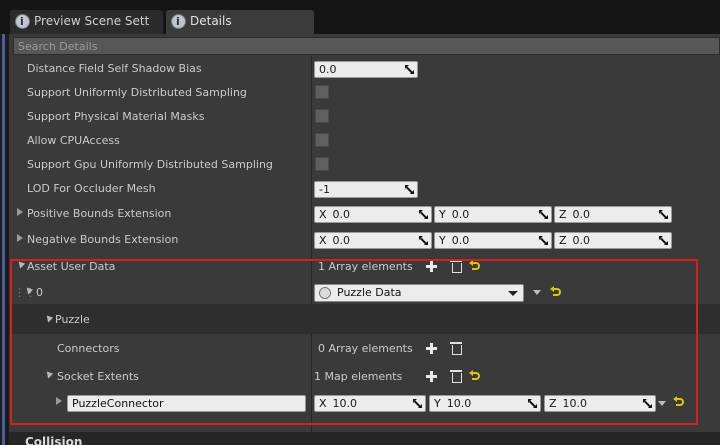 The width and height of the screenshot is (720, 445). Describe the element at coordinates (613, 214) in the screenshot. I see `positive-bounds-z-input: Z 0.0` at that location.